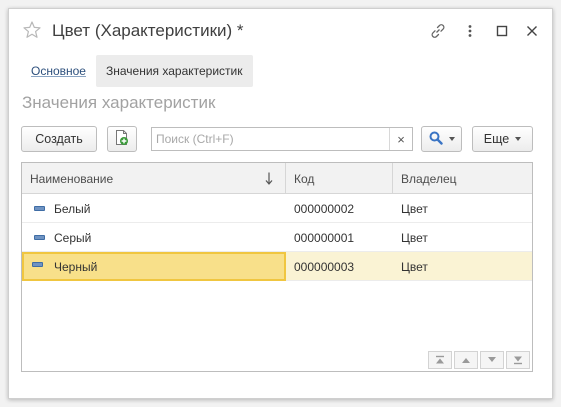  What do you see at coordinates (32, 30) in the screenshot?
I see `star-icon` at bounding box center [32, 30].